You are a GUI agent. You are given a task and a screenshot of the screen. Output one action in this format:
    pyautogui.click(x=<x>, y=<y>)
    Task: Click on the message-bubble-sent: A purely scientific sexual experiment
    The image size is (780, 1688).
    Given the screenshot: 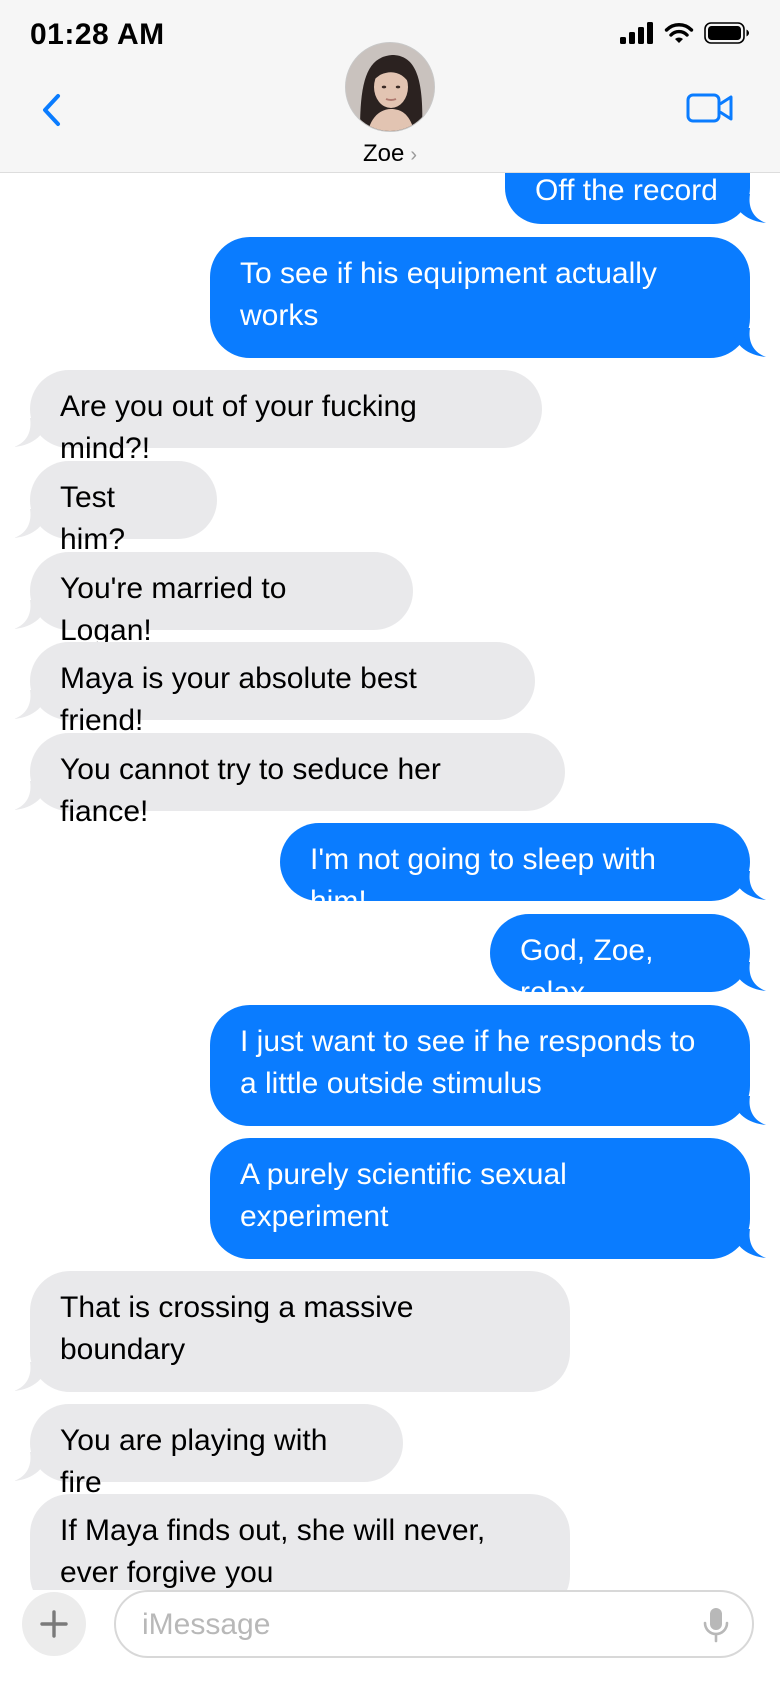 What is the action you would take?
    pyautogui.click(x=488, y=1198)
    